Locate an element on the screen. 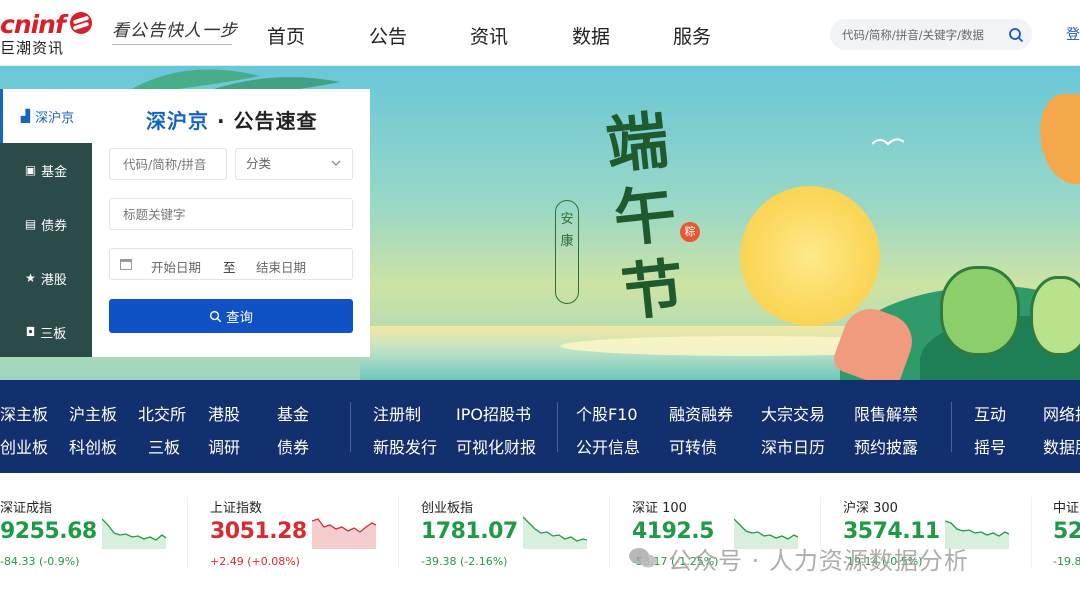 Image resolution: width=1080 pixels, height=604 pixels. ticker-csi-partial: 中证 520 -19.82 is located at coordinates (1066, 528).